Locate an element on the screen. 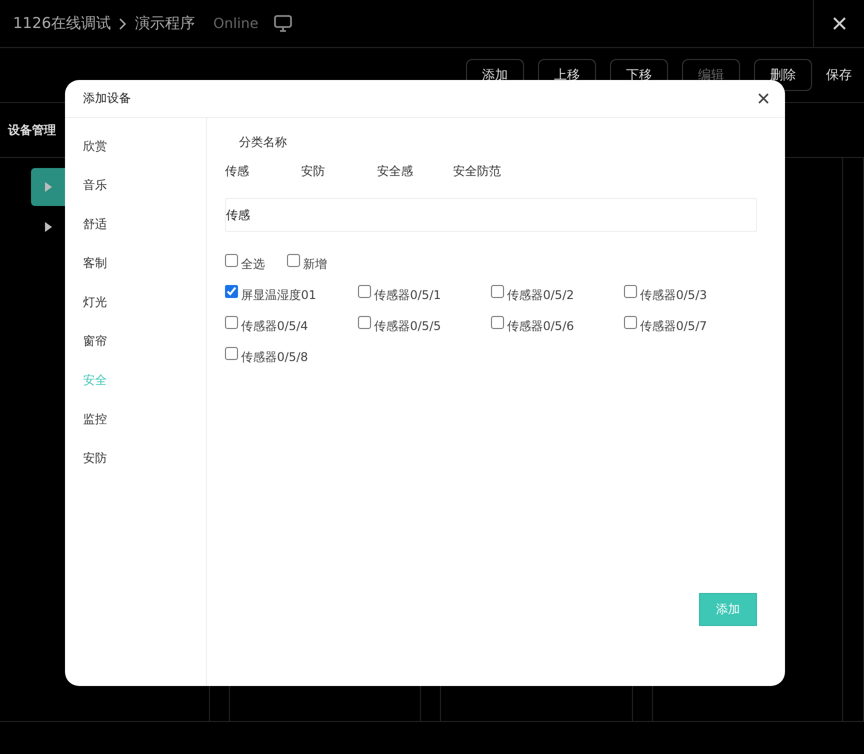 Image resolution: width=864 pixels, height=754 pixels. panel-title: 设备管理 is located at coordinates (32, 130).